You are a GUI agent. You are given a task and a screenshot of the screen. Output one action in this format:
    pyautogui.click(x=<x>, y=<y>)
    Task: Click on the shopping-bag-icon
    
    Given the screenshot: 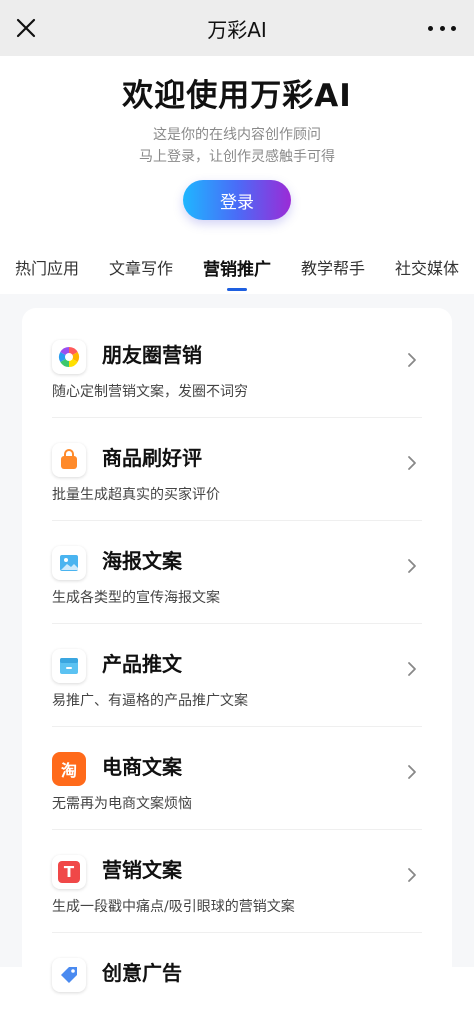 What is the action you would take?
    pyautogui.click(x=69, y=460)
    